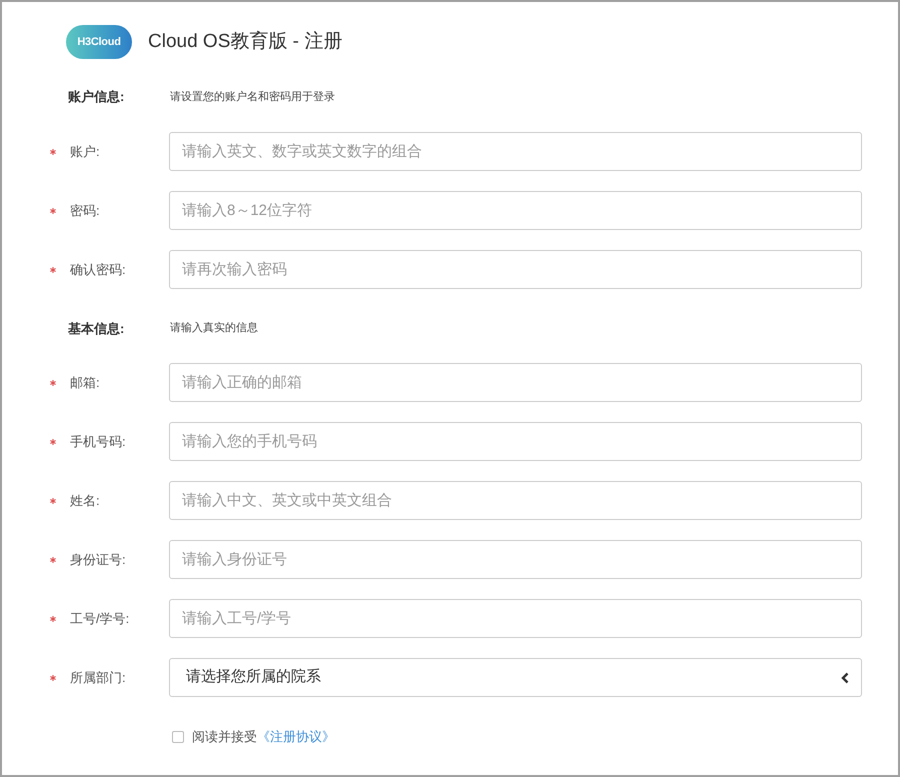 Image resolution: width=900 pixels, height=777 pixels. What do you see at coordinates (85, 383) in the screenshot?
I see `field-label: 邮箱:` at bounding box center [85, 383].